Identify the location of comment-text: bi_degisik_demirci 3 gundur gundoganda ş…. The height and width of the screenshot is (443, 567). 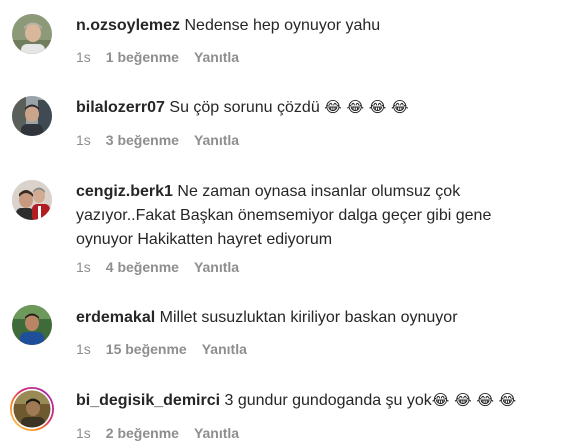
(306, 400).